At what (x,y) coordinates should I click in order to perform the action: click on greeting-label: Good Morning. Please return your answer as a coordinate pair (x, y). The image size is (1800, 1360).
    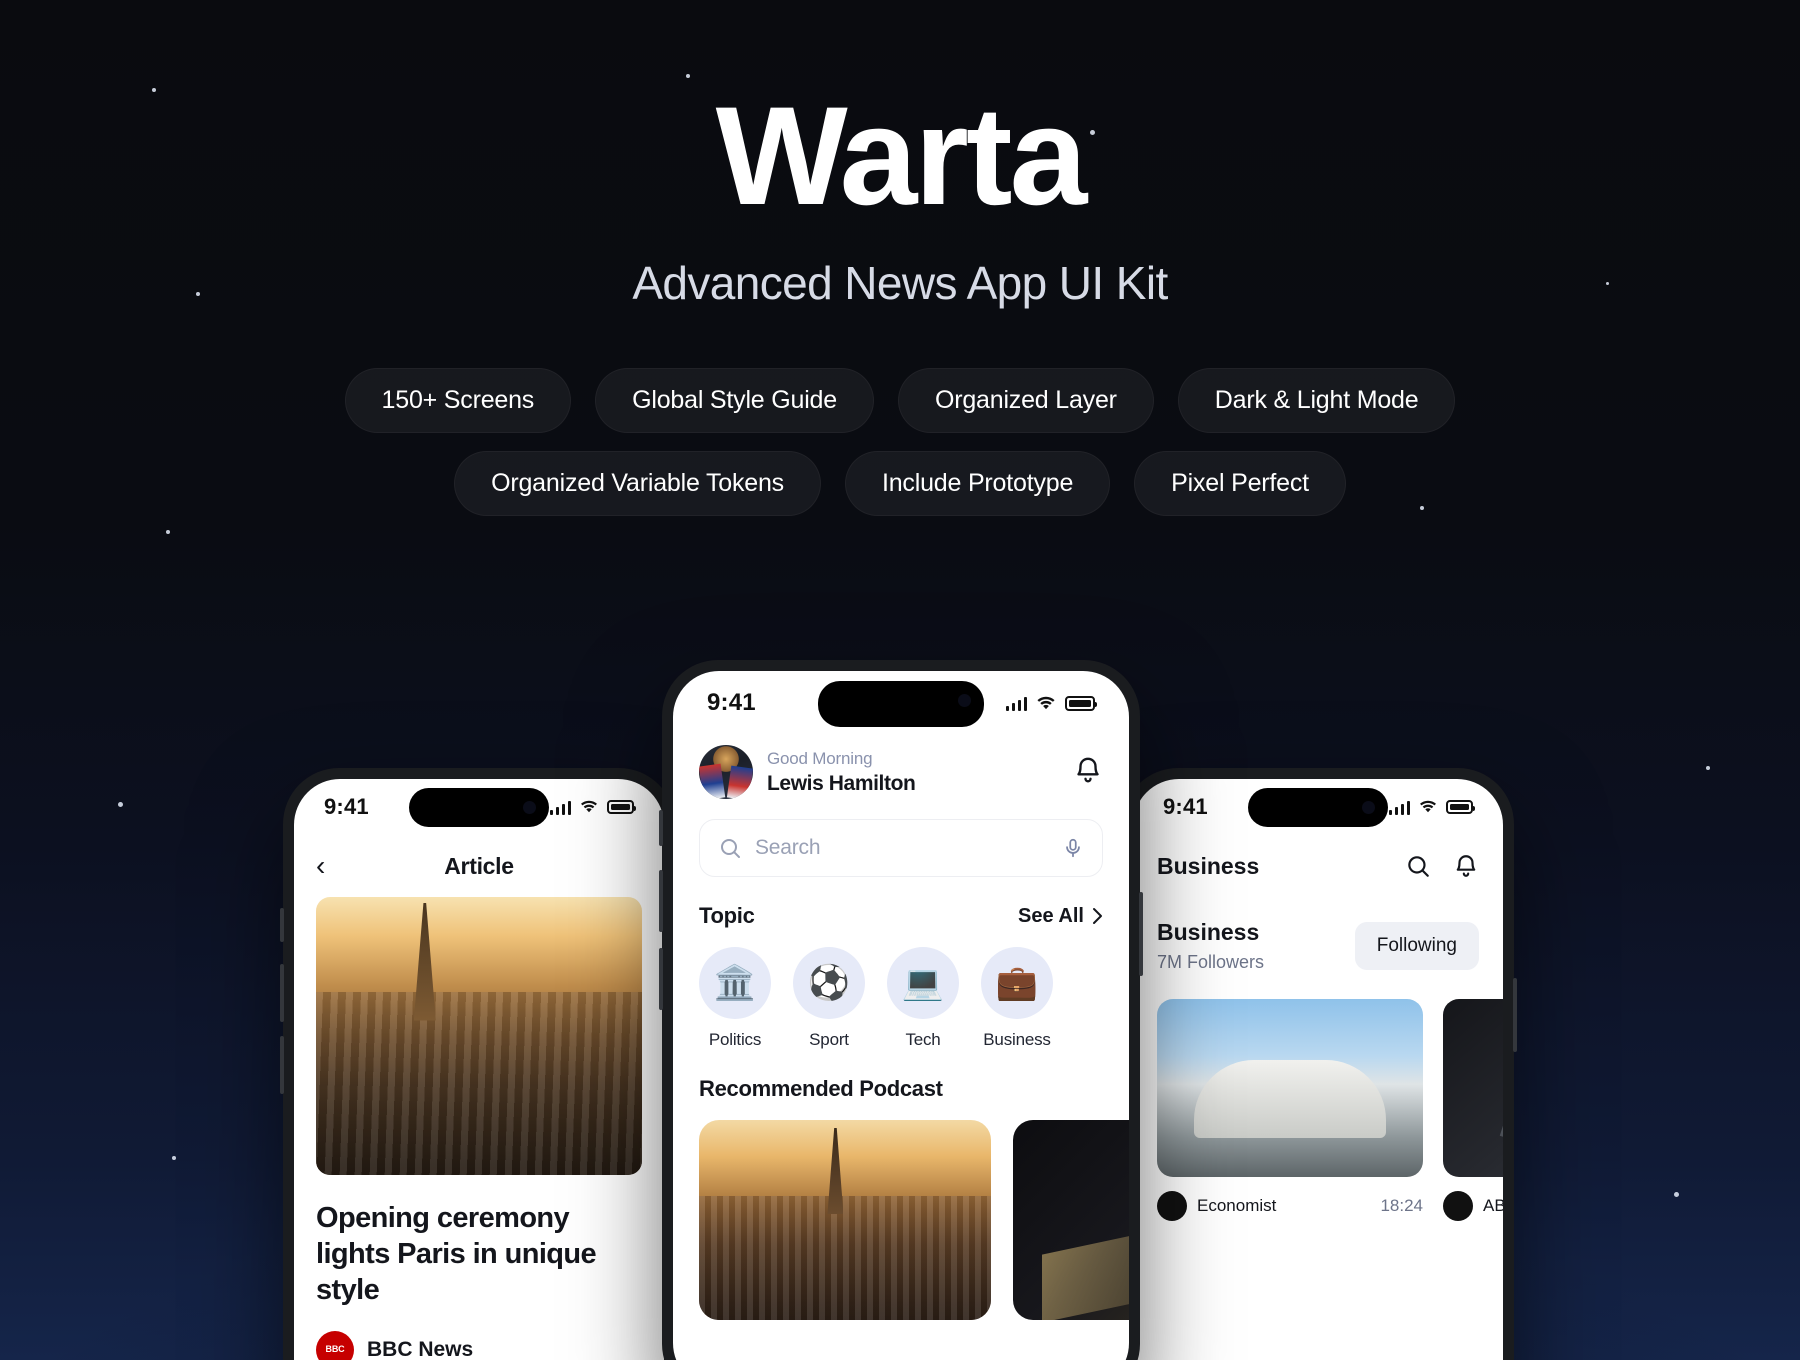
    Looking at the image, I should click on (820, 758).